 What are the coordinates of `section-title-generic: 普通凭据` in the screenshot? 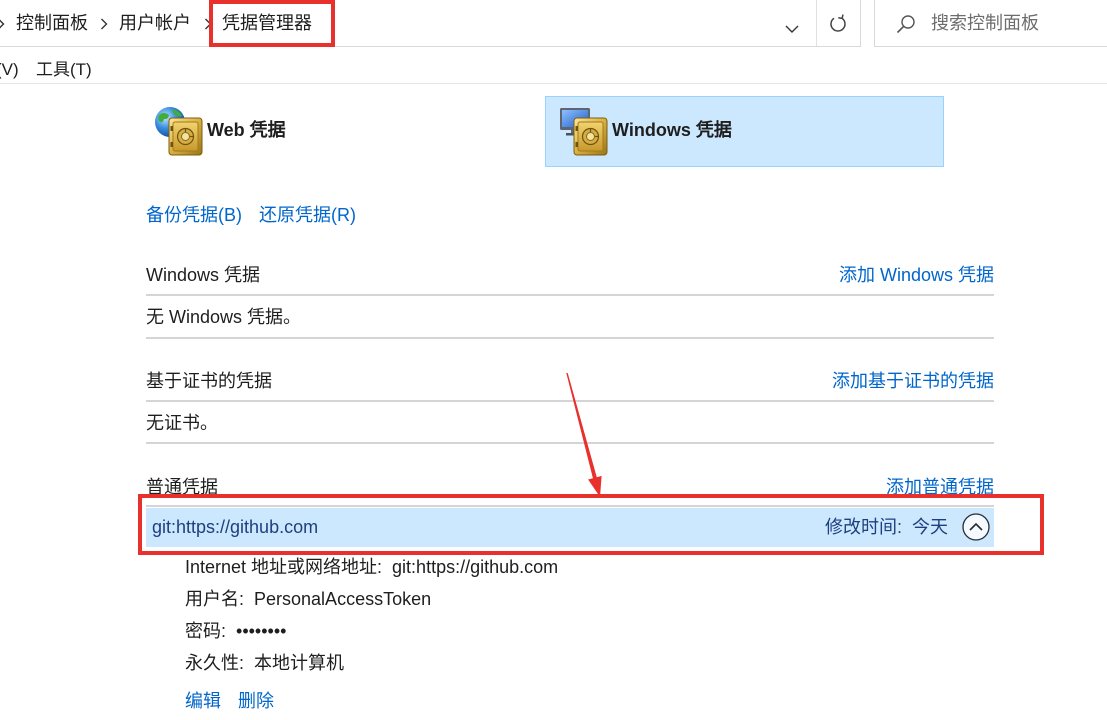 It's located at (182, 487).